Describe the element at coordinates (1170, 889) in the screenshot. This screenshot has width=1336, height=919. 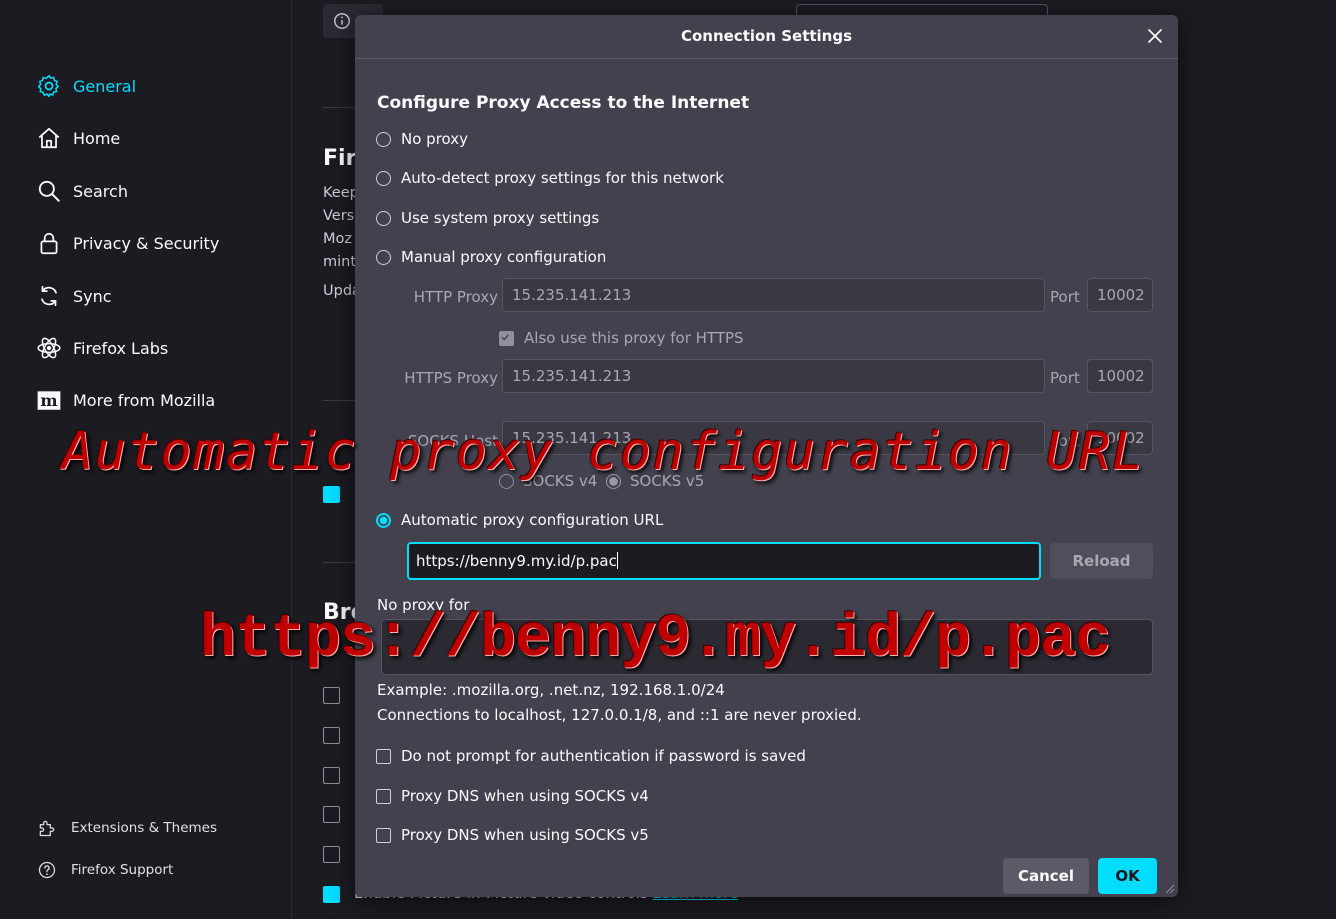
I see `resize-grip-icon` at that location.